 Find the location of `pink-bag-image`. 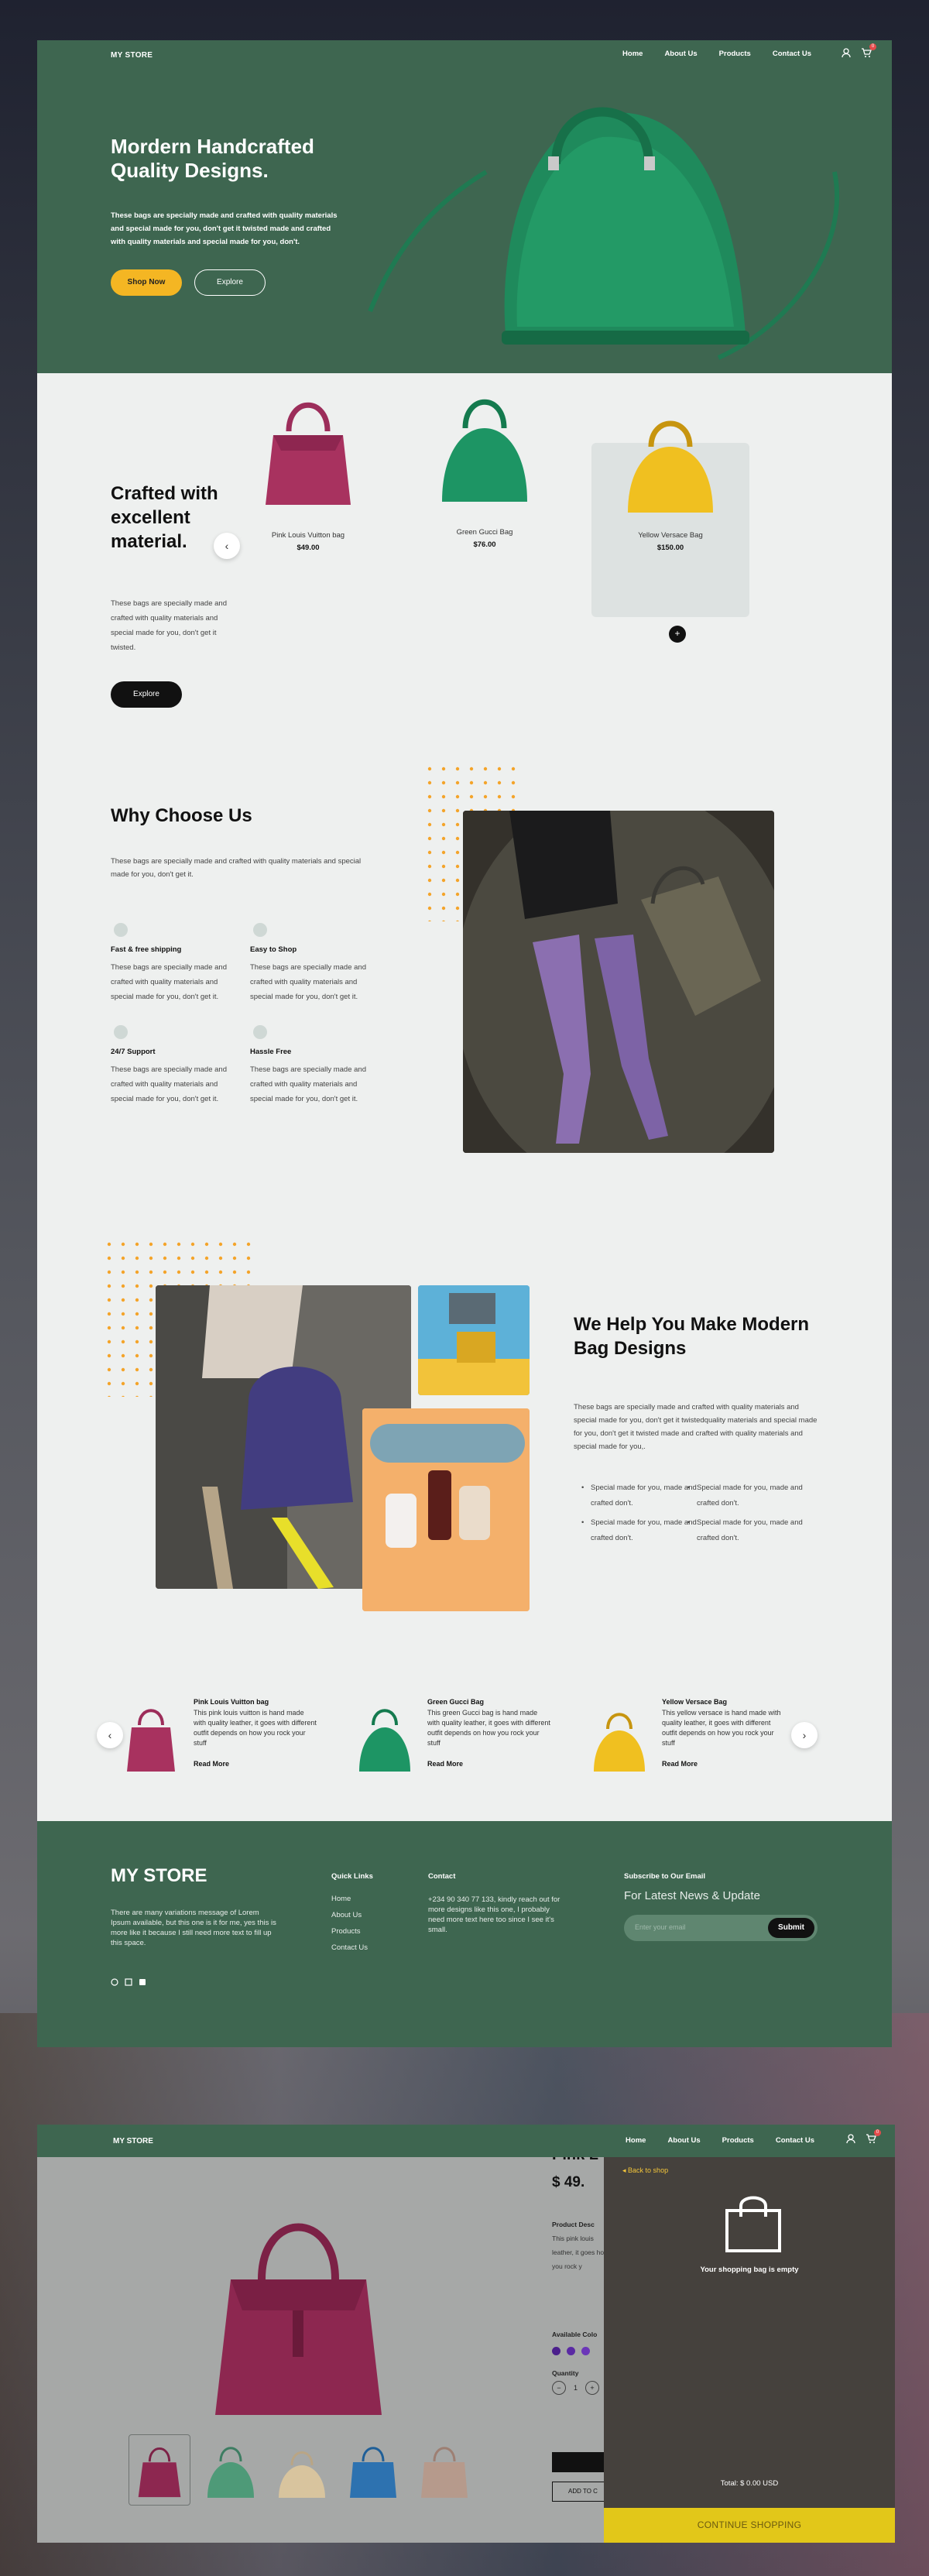

pink-bag-image is located at coordinates (151, 1740).